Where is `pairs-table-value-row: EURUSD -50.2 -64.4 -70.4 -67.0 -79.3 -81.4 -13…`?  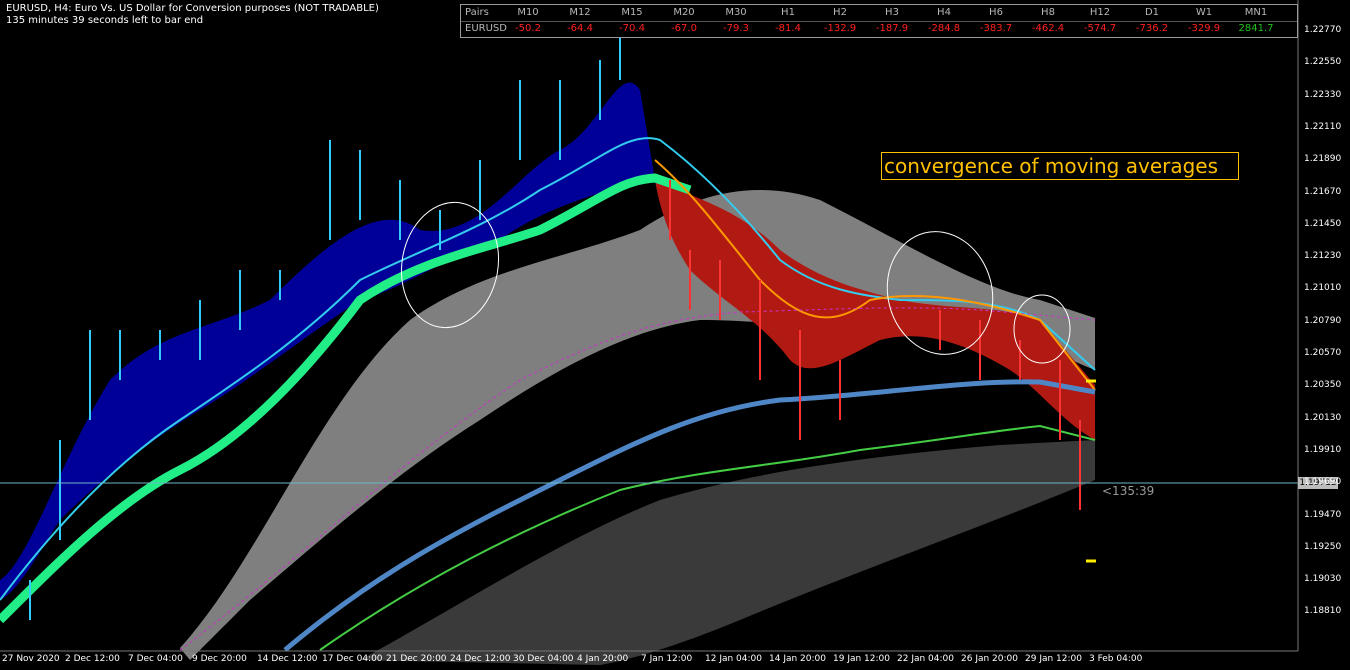
pairs-table-value-row: EURUSD -50.2 -64.4 -70.4 -67.0 -79.3 -81.4 -13… is located at coordinates (879, 29).